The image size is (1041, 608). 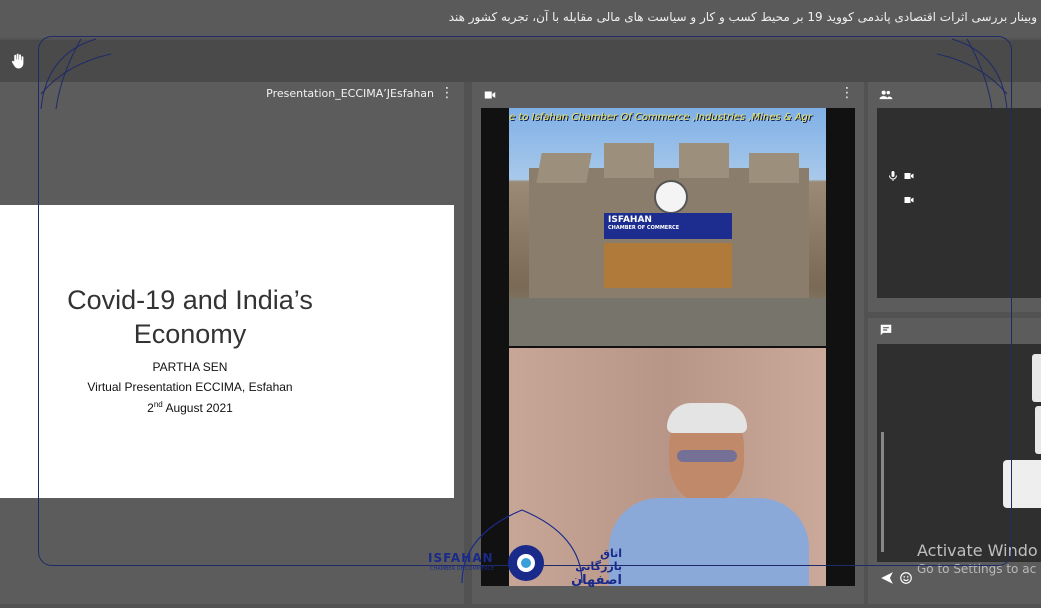 I want to click on sign-subtext: CHAMBER OF COMMERCE, so click(x=644, y=228).